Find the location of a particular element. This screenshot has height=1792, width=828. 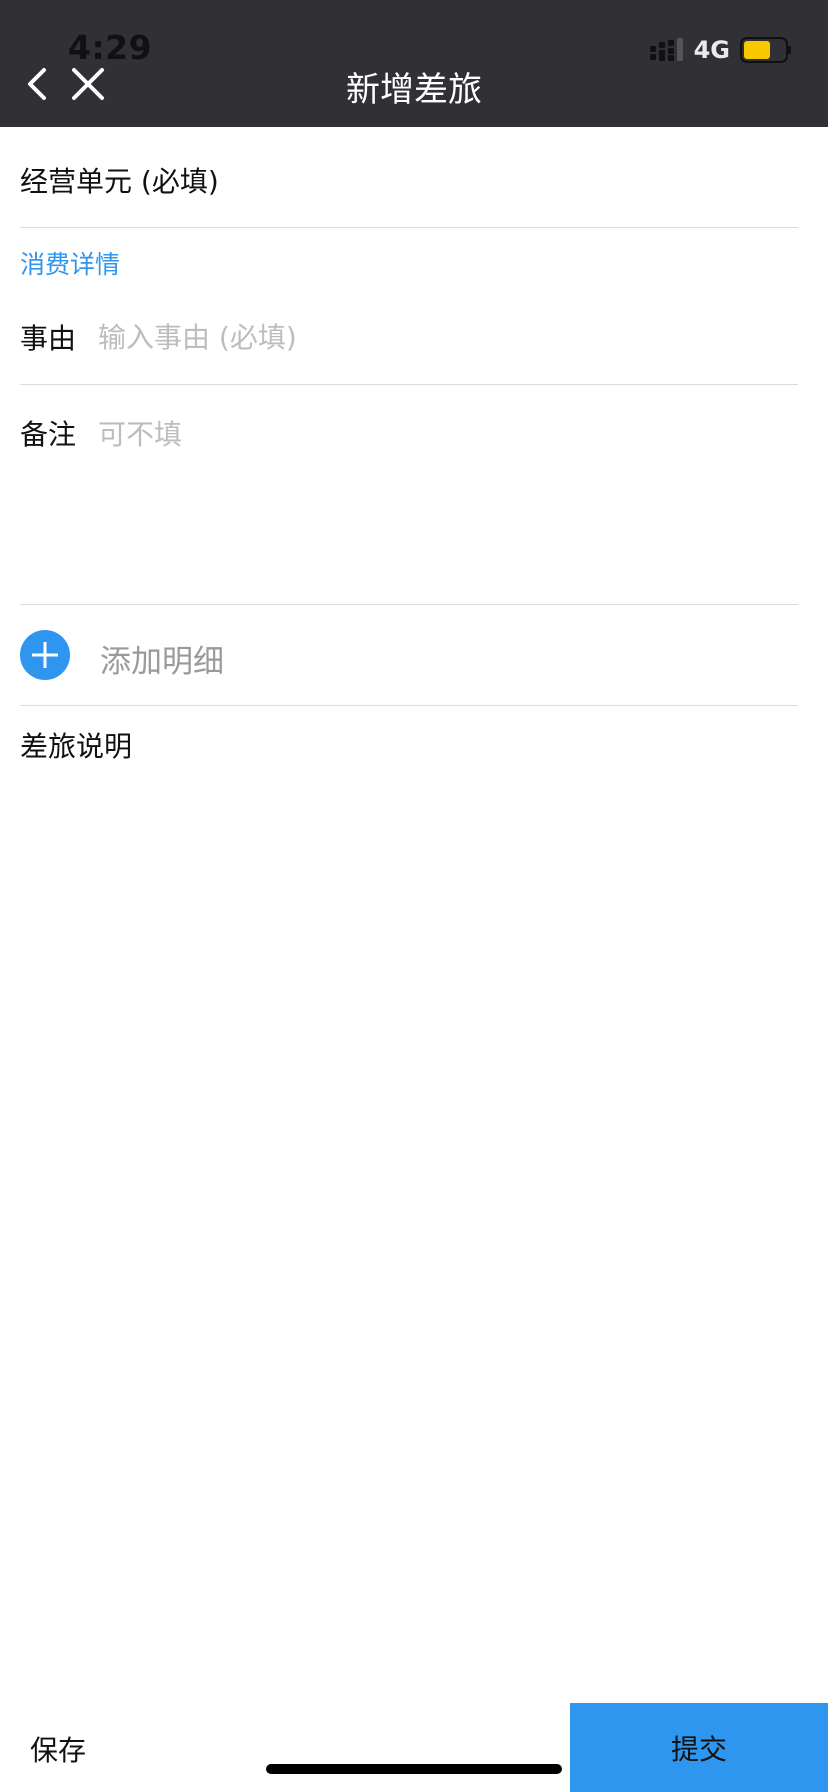

remark-textarea is located at coordinates (438, 498).